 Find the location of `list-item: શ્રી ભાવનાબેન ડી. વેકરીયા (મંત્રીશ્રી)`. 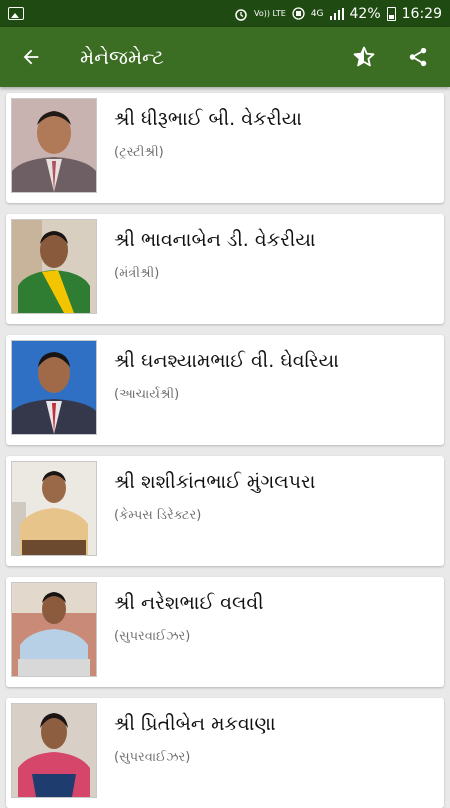

list-item: શ્રી ભાવનાબેન ડી. વેકરીયા (મંત્રીશ્રી) is located at coordinates (225, 269).